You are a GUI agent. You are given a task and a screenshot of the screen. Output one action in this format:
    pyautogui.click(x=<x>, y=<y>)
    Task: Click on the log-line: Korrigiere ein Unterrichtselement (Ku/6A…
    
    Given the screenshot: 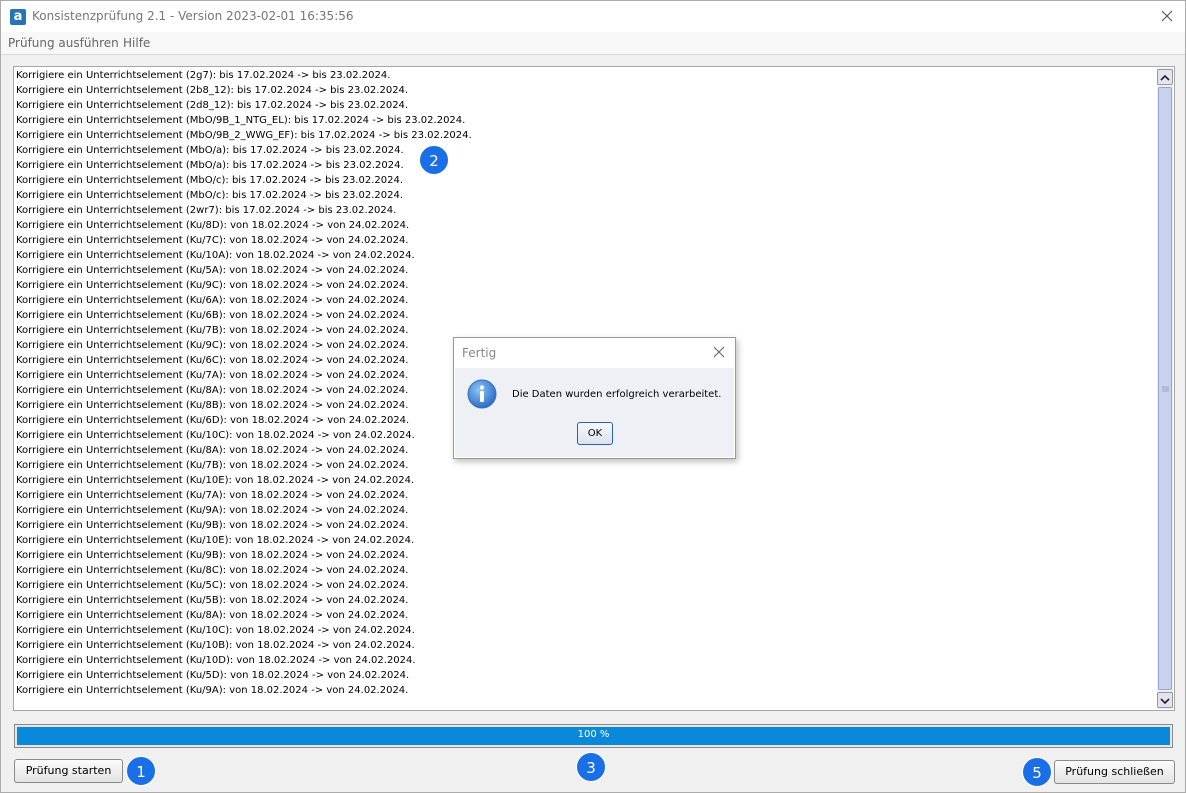 What is the action you would take?
    pyautogui.click(x=212, y=300)
    